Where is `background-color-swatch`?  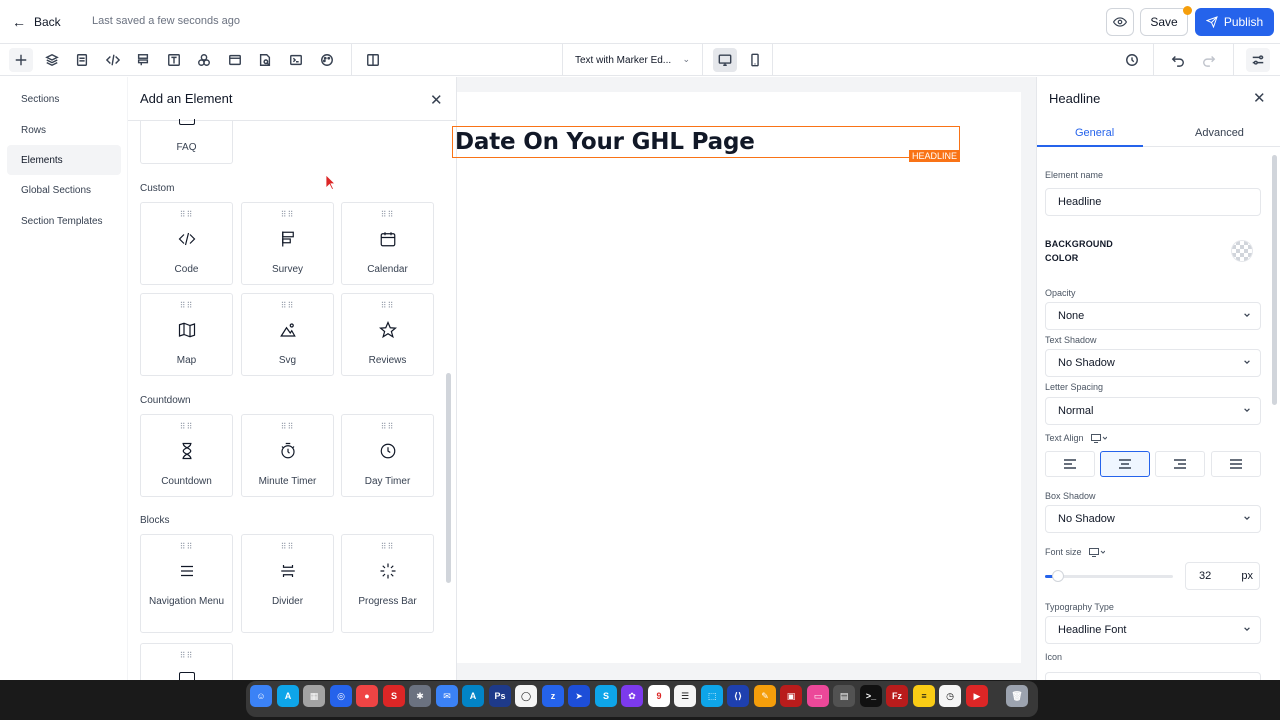 background-color-swatch is located at coordinates (1242, 251).